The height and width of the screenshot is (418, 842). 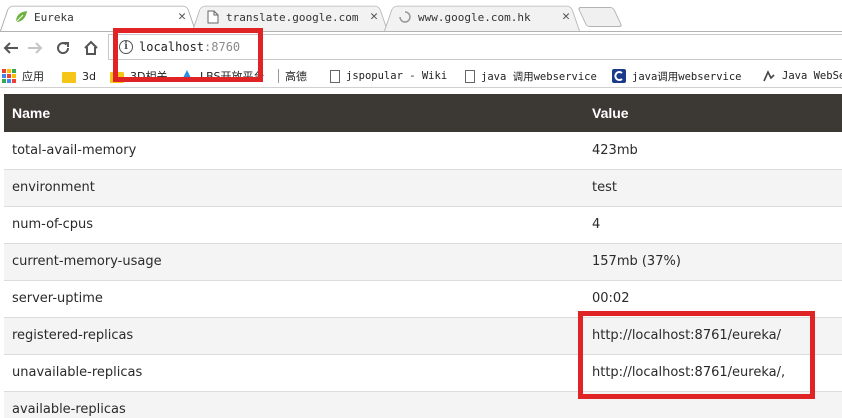 What do you see at coordinates (713, 188) in the screenshot?
I see `row-value: test` at bounding box center [713, 188].